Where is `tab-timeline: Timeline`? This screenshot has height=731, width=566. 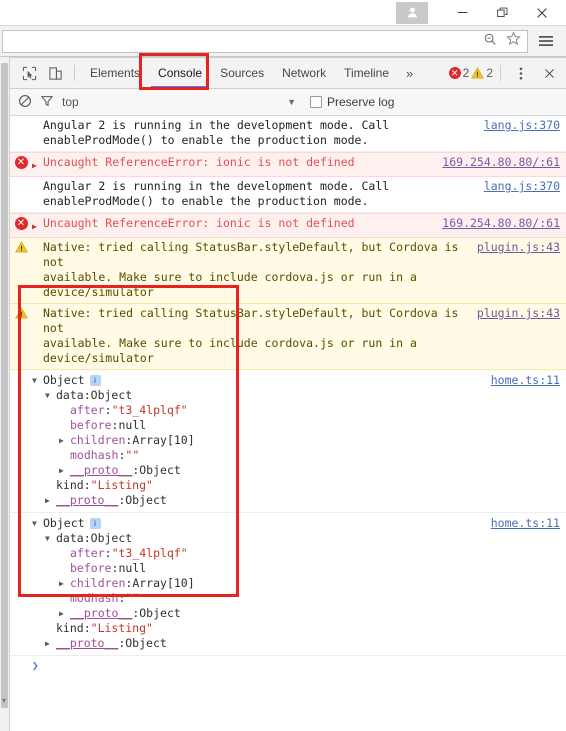 tab-timeline: Timeline is located at coordinates (366, 73).